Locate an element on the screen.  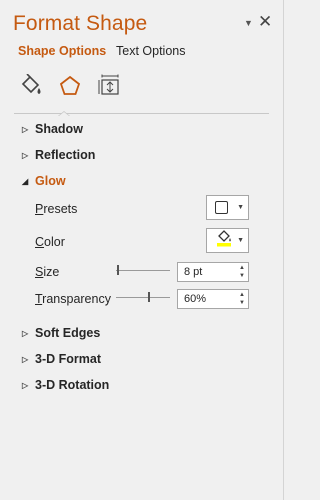
tab-divider is located at coordinates (141, 113).